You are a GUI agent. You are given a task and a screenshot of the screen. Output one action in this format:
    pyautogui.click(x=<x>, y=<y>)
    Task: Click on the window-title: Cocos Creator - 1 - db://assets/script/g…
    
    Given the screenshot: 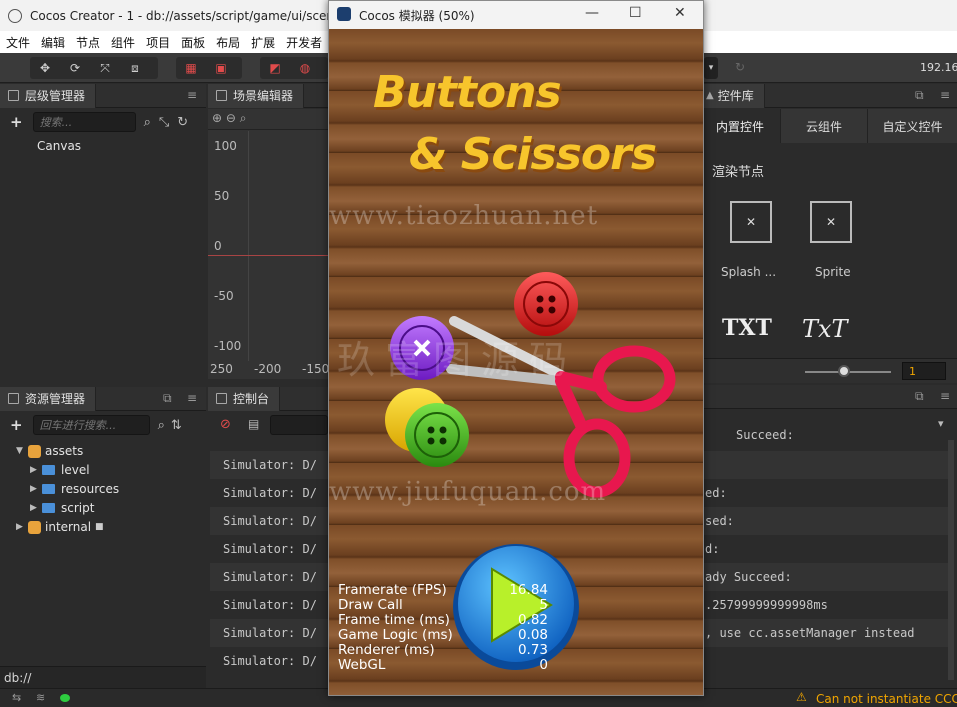 What is the action you would take?
    pyautogui.click(x=195, y=15)
    